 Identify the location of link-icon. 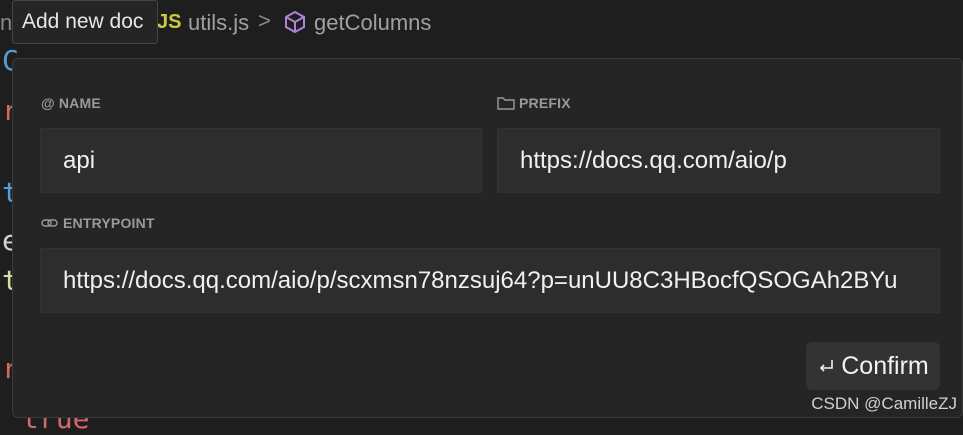
(50, 223).